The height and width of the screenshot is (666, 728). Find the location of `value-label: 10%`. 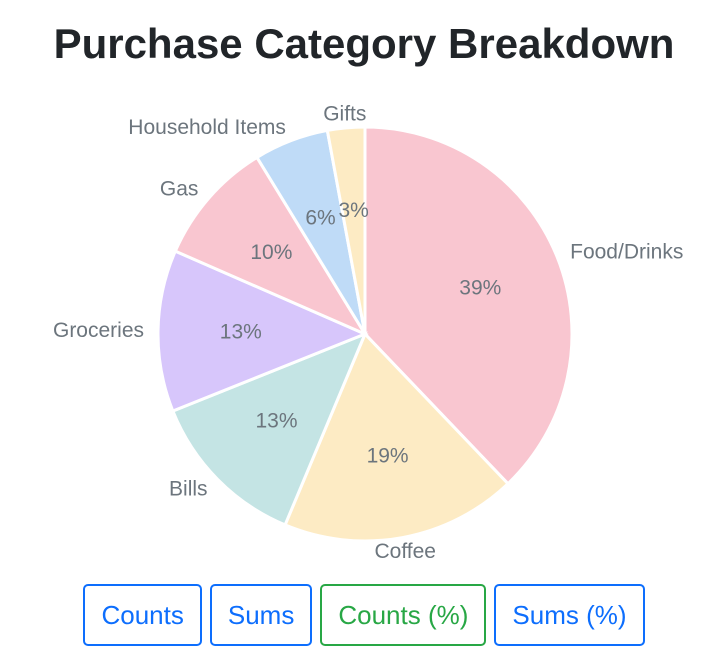

value-label: 10% is located at coordinates (271, 252).